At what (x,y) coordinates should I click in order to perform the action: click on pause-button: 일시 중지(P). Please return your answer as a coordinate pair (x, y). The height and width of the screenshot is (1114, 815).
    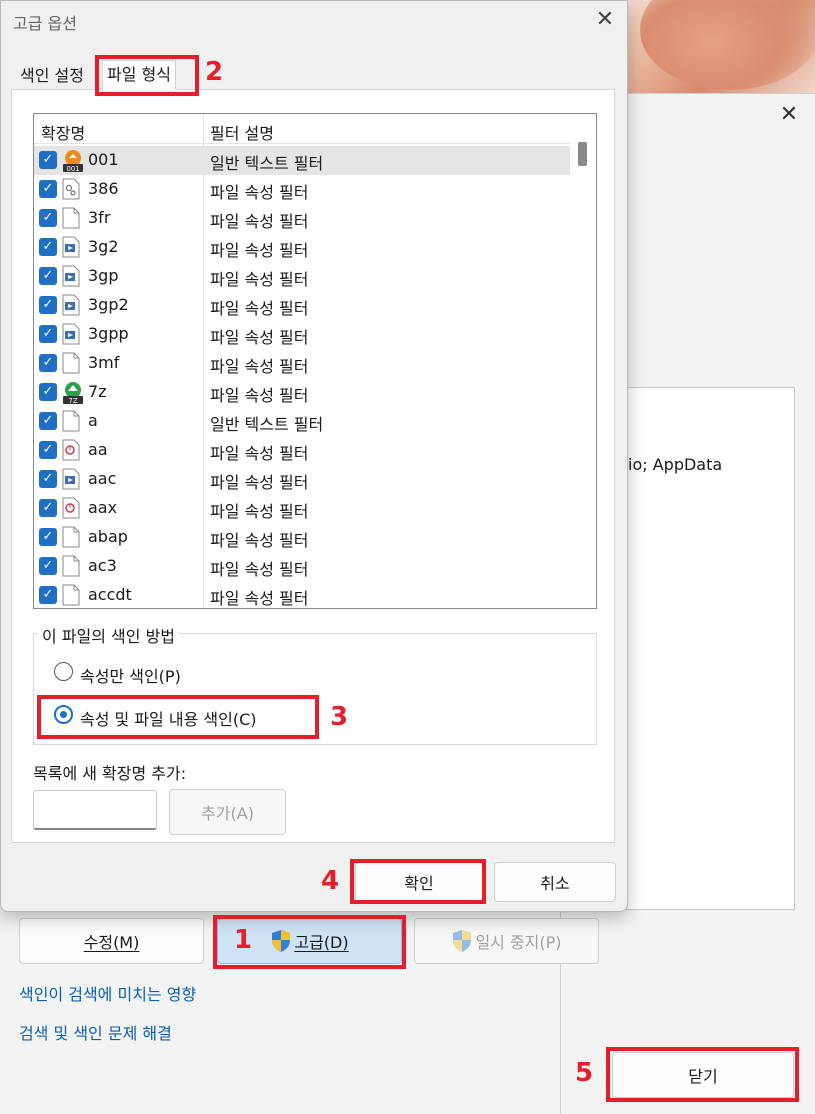
    Looking at the image, I should click on (506, 941).